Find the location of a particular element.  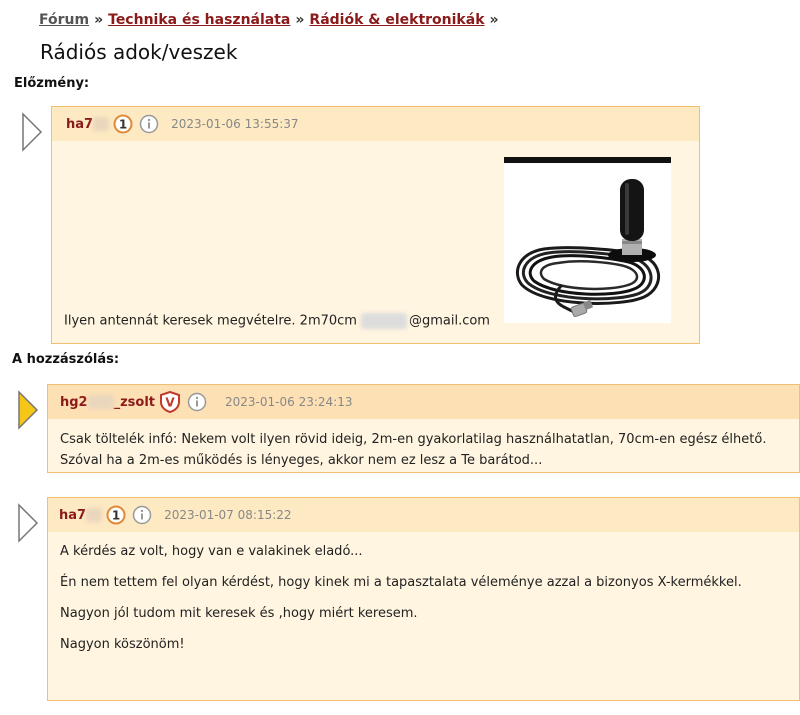

page-title: Rádiós adok/veszek is located at coordinates (139, 52).